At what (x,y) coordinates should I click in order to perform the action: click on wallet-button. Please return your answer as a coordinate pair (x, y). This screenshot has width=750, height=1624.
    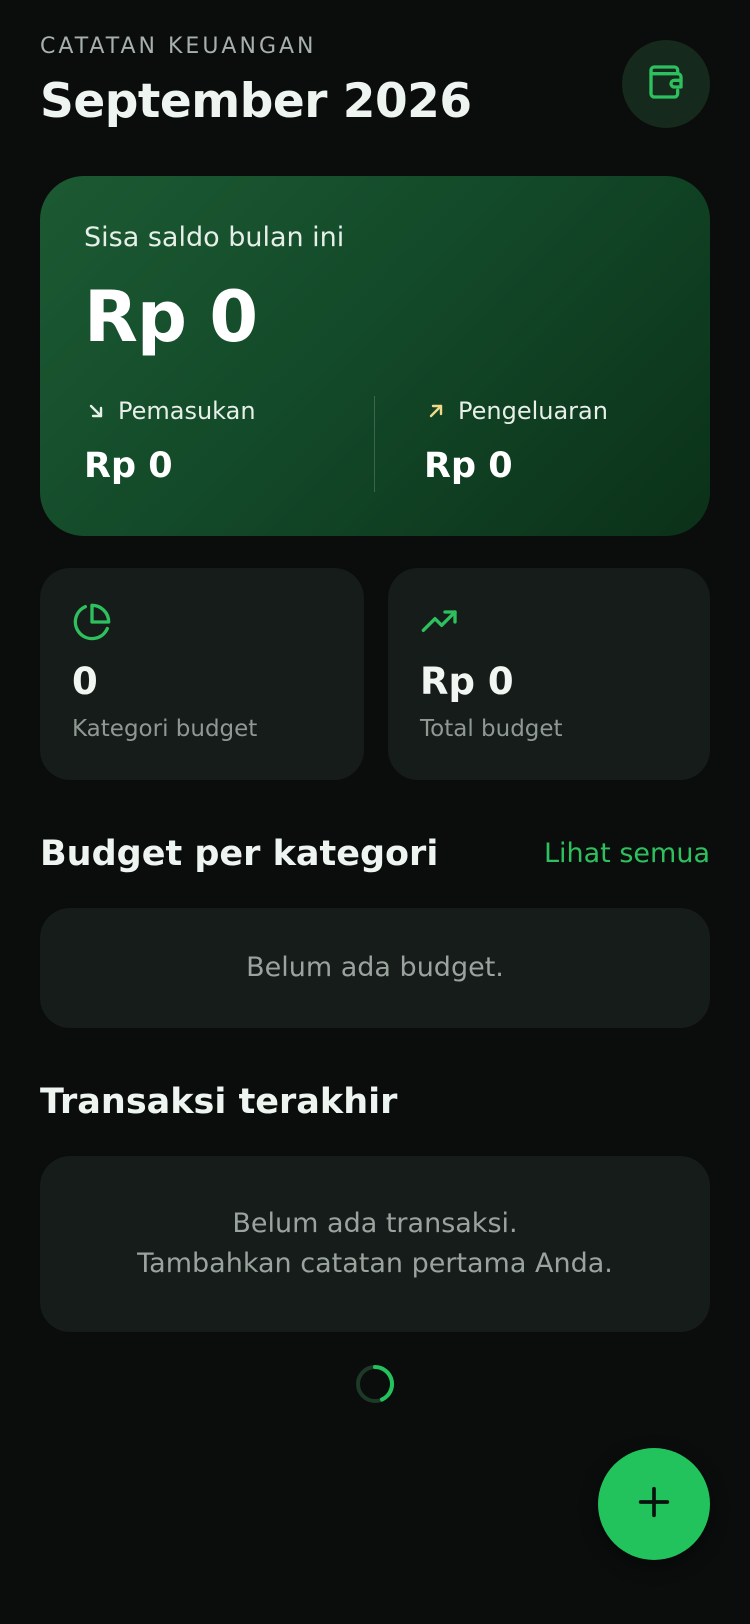
    Looking at the image, I should click on (666, 84).